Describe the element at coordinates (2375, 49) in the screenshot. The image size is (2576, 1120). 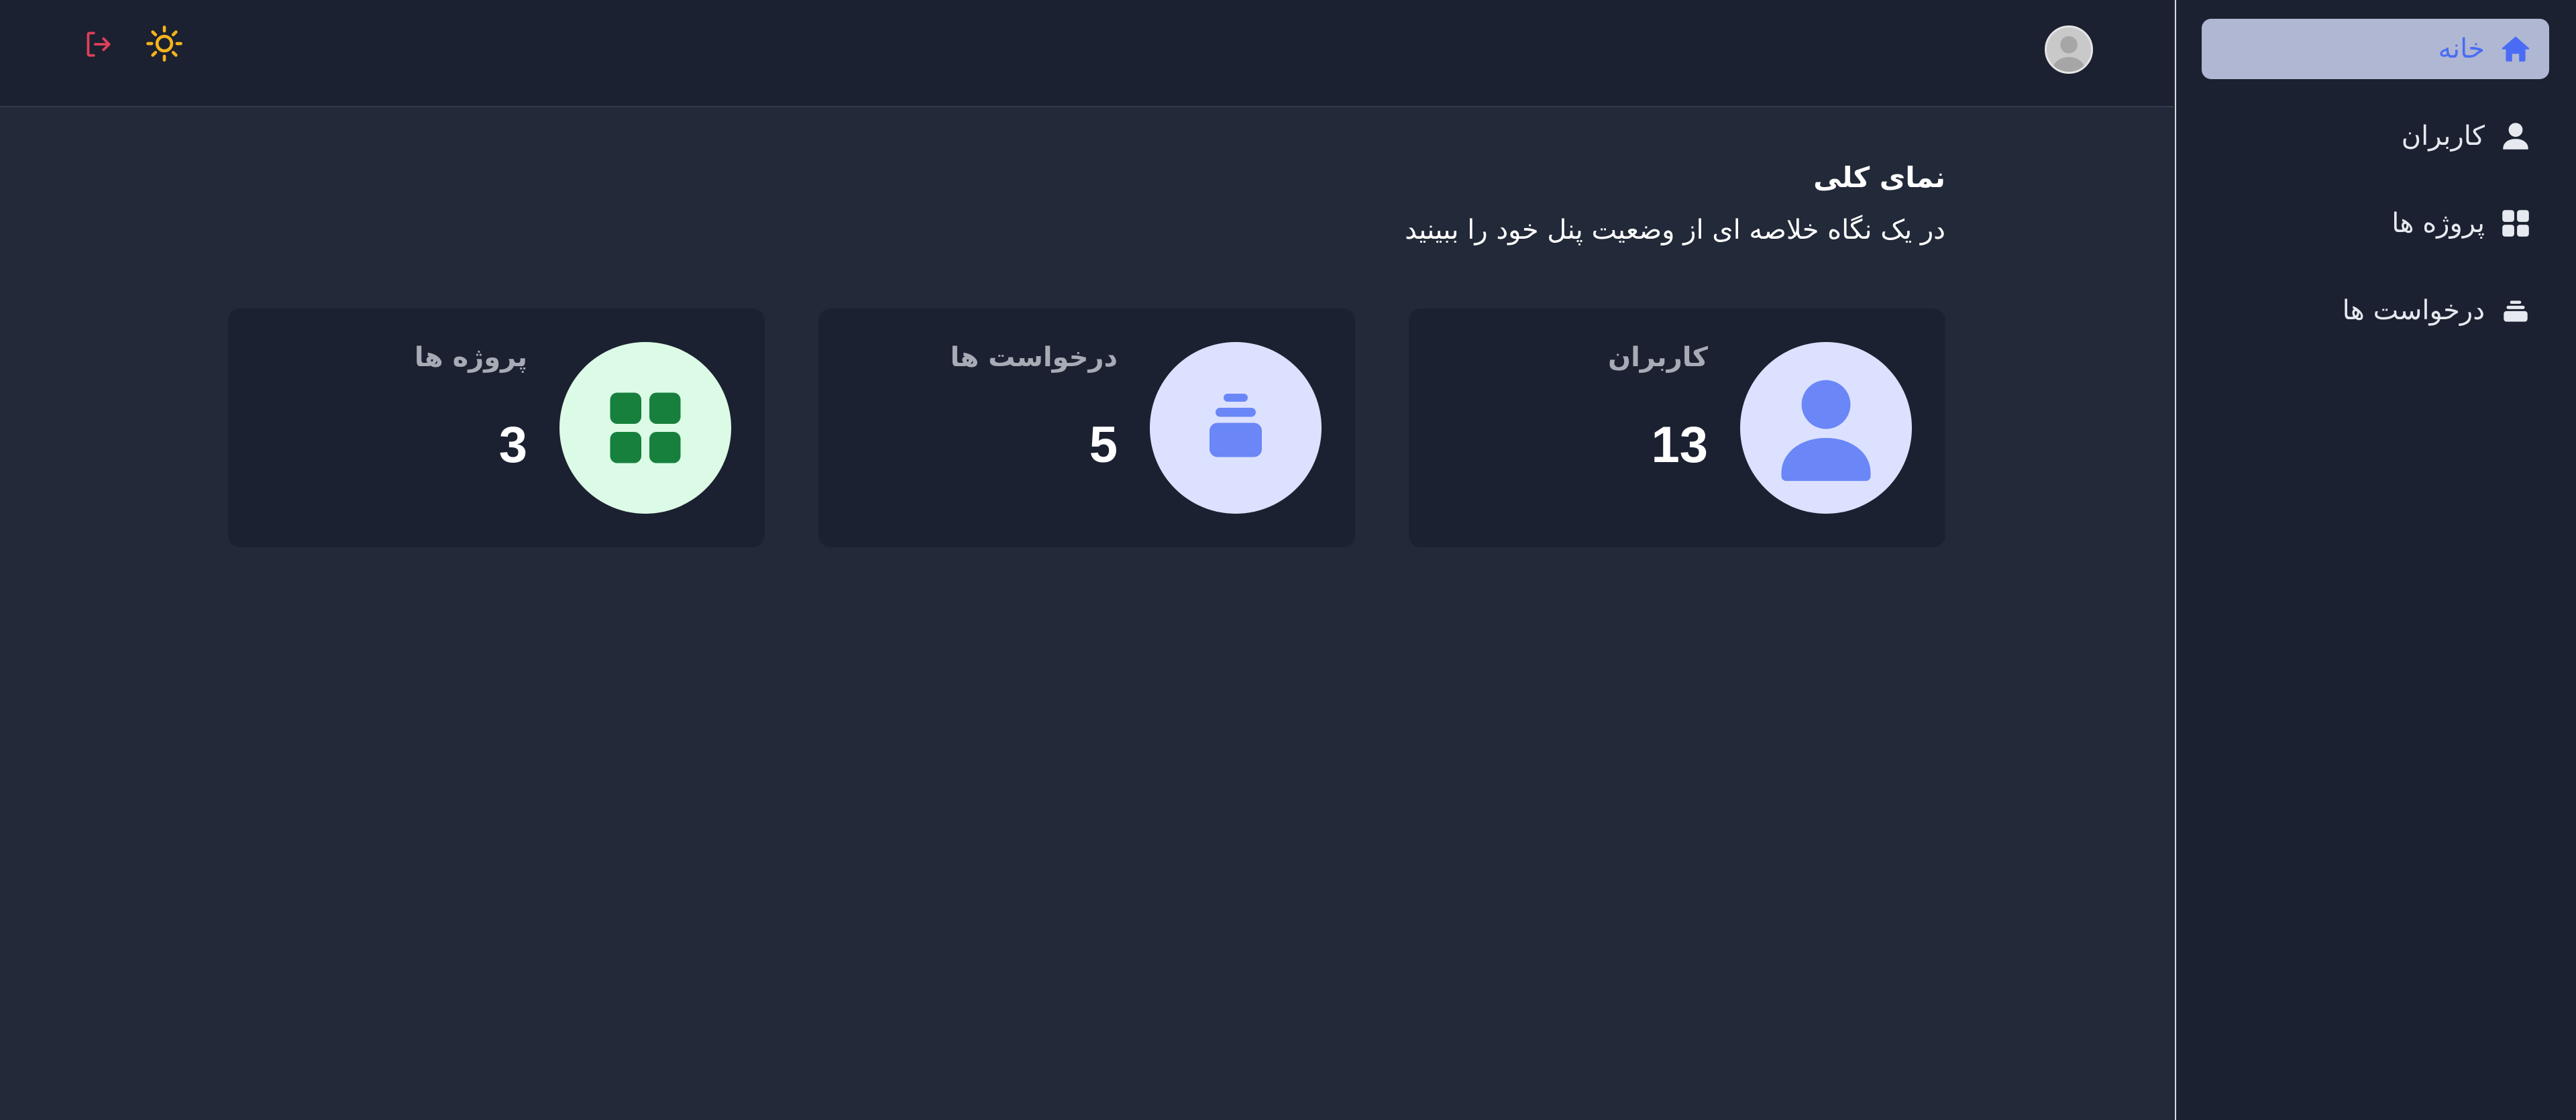
I see `sidebar-item-home: خانه` at that location.